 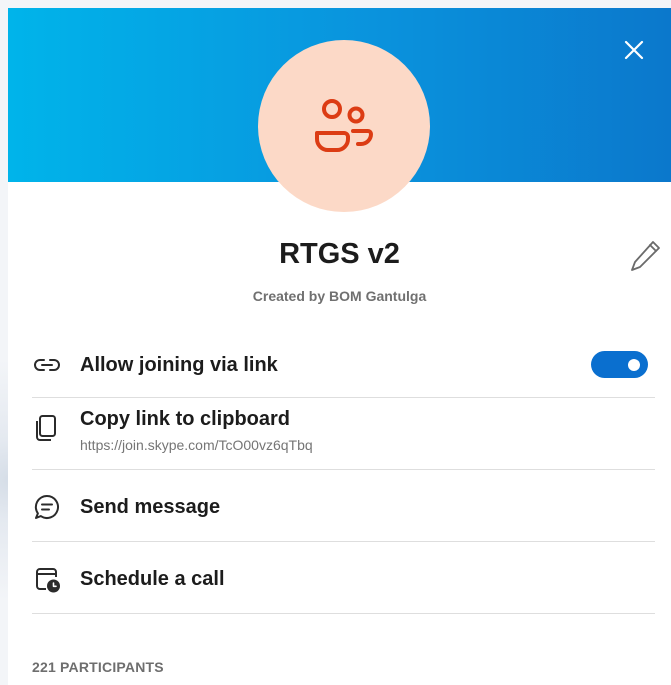 What do you see at coordinates (343, 579) in the screenshot?
I see `schedule-call-row: Schedule a call` at bounding box center [343, 579].